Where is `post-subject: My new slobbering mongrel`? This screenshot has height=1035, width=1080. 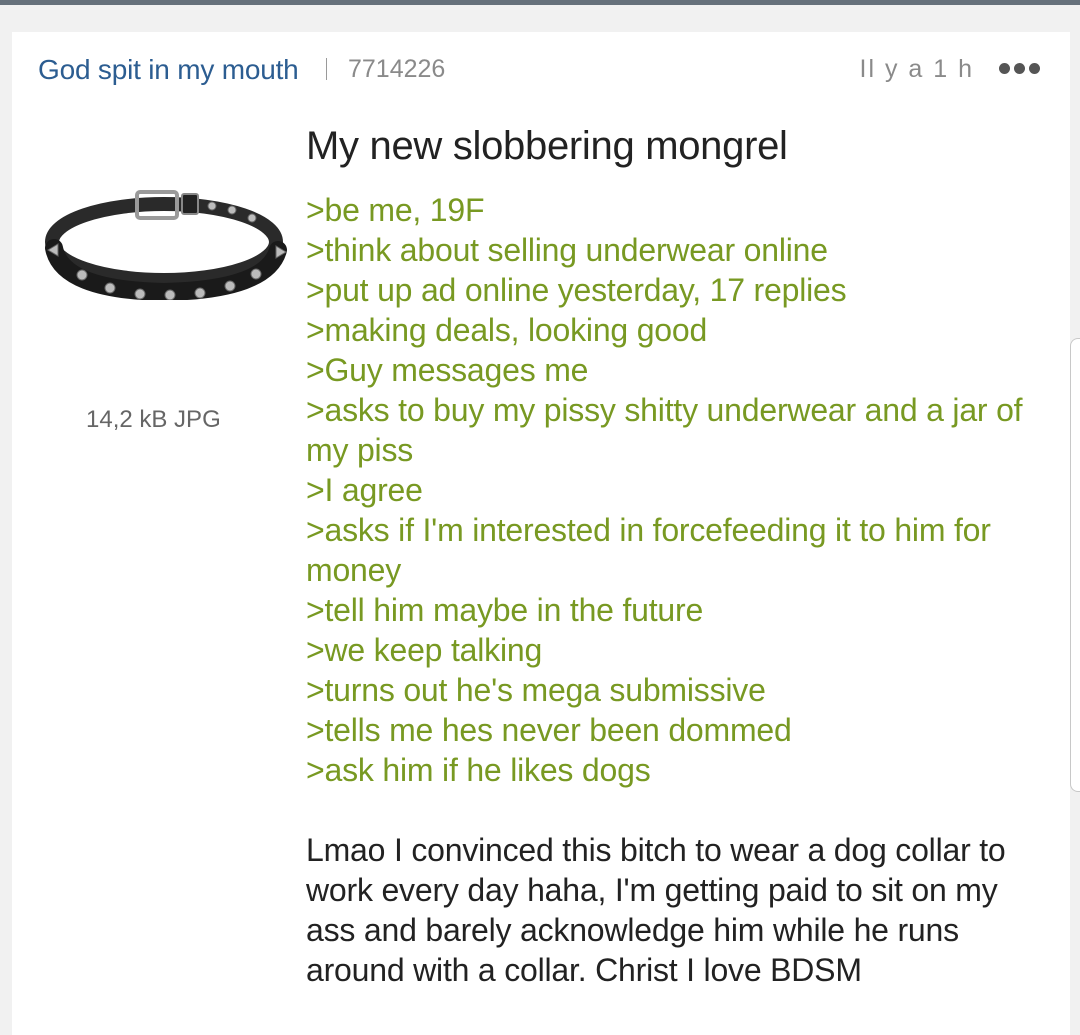
post-subject: My new slobbering mongrel is located at coordinates (547, 146).